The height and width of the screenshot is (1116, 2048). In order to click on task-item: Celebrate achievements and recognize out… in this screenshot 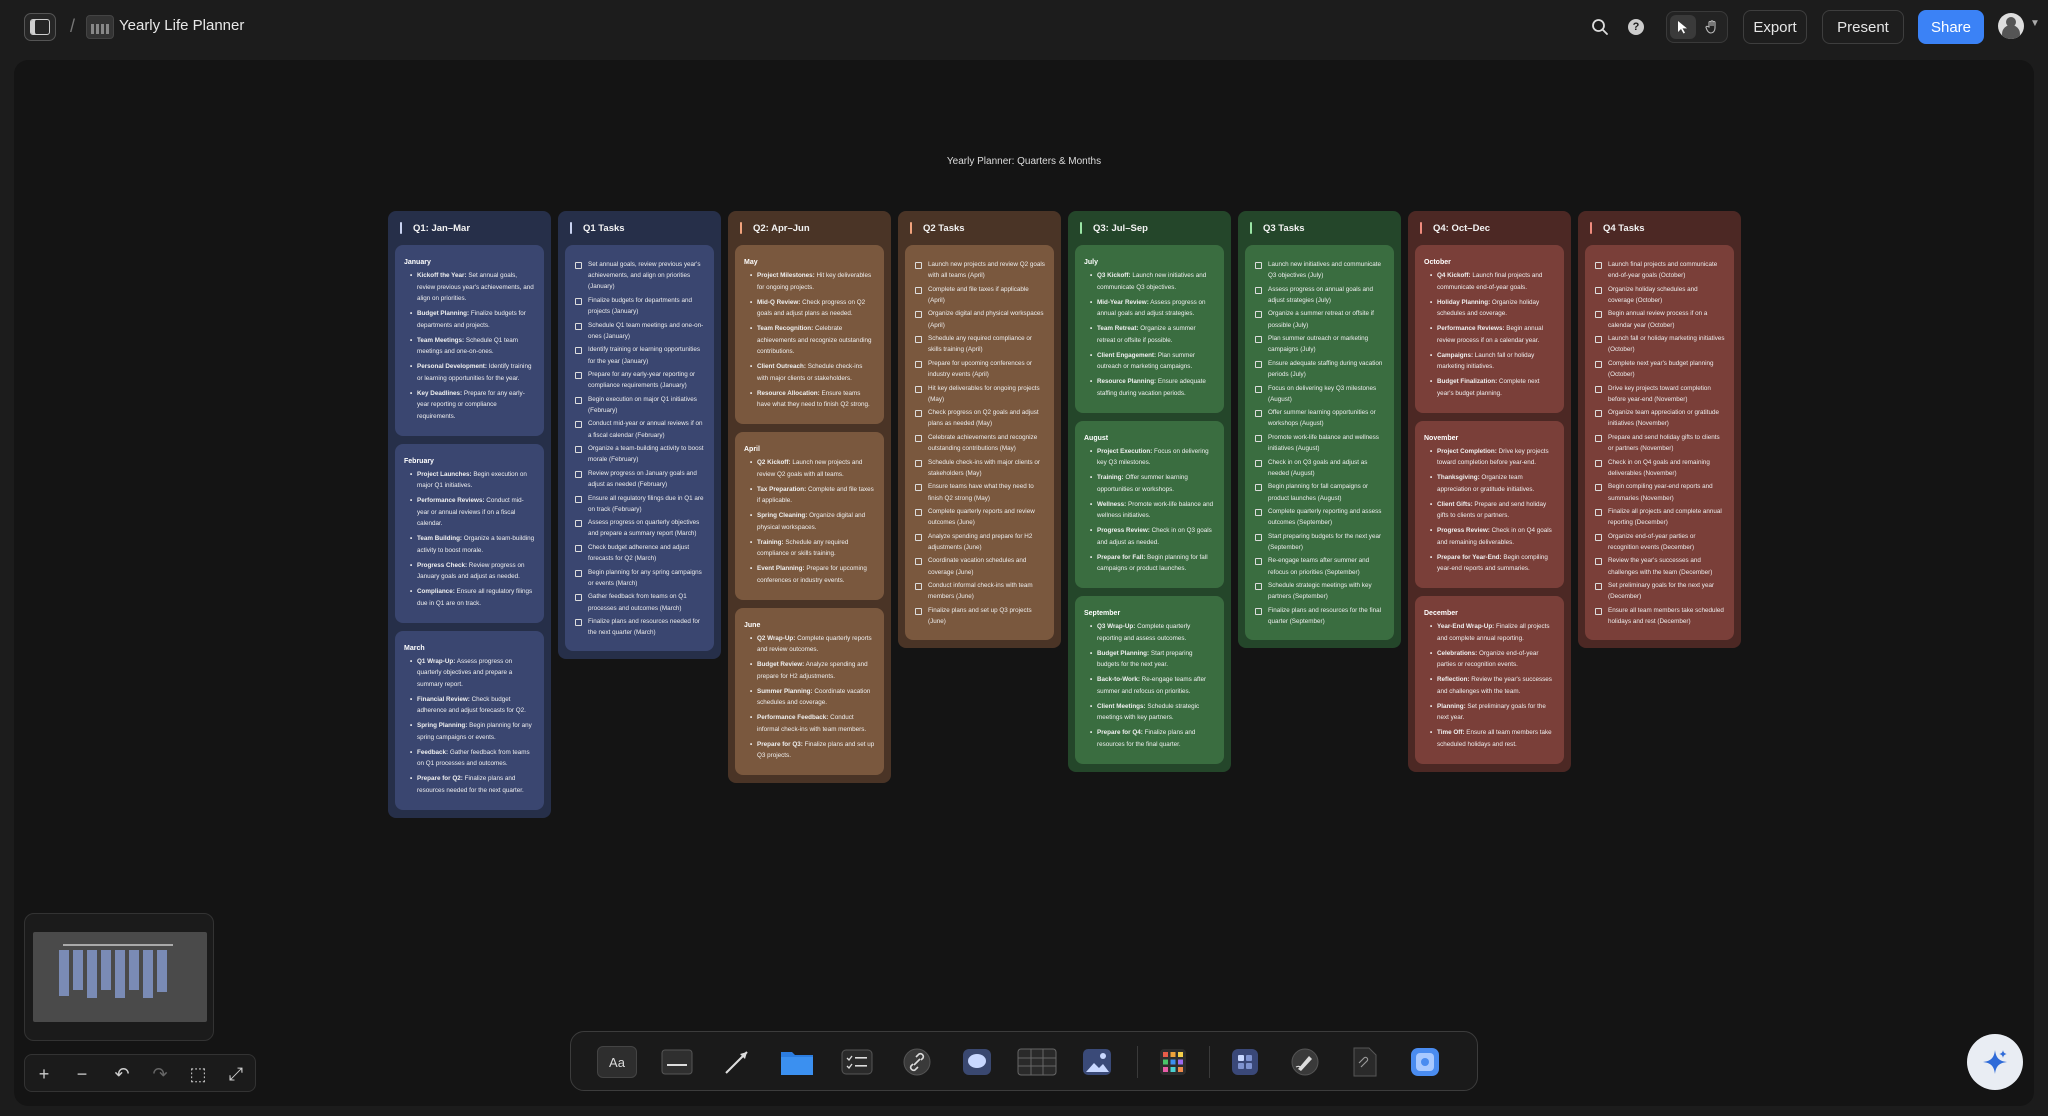, I will do `click(980, 443)`.